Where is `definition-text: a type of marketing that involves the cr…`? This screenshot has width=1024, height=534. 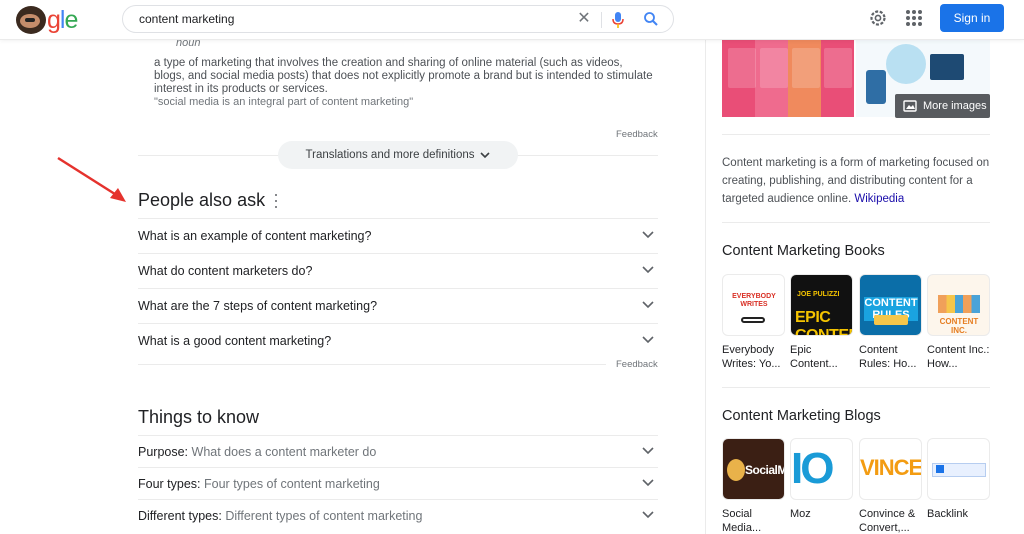 definition-text: a type of marketing that involves the cr… is located at coordinates (403, 76).